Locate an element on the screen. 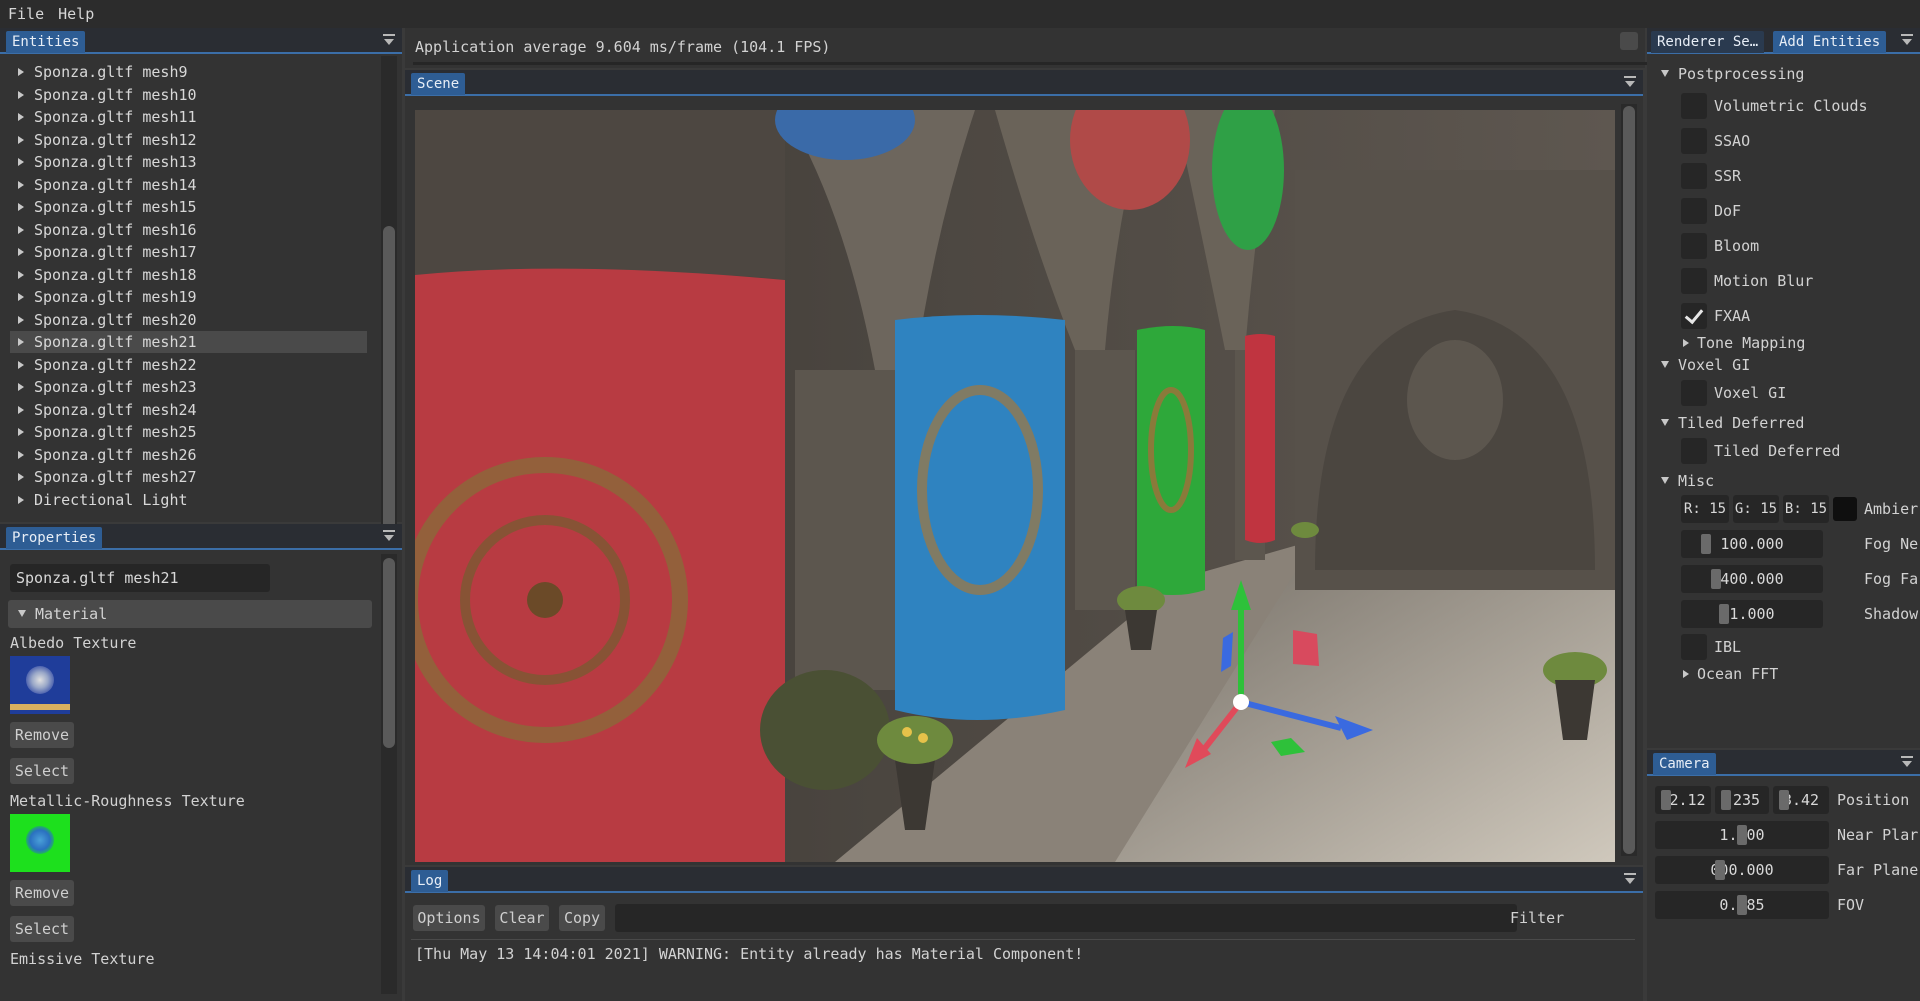 This screenshot has height=1001, width=1920. camera-near-slider: 1.000 is located at coordinates (1742, 835).